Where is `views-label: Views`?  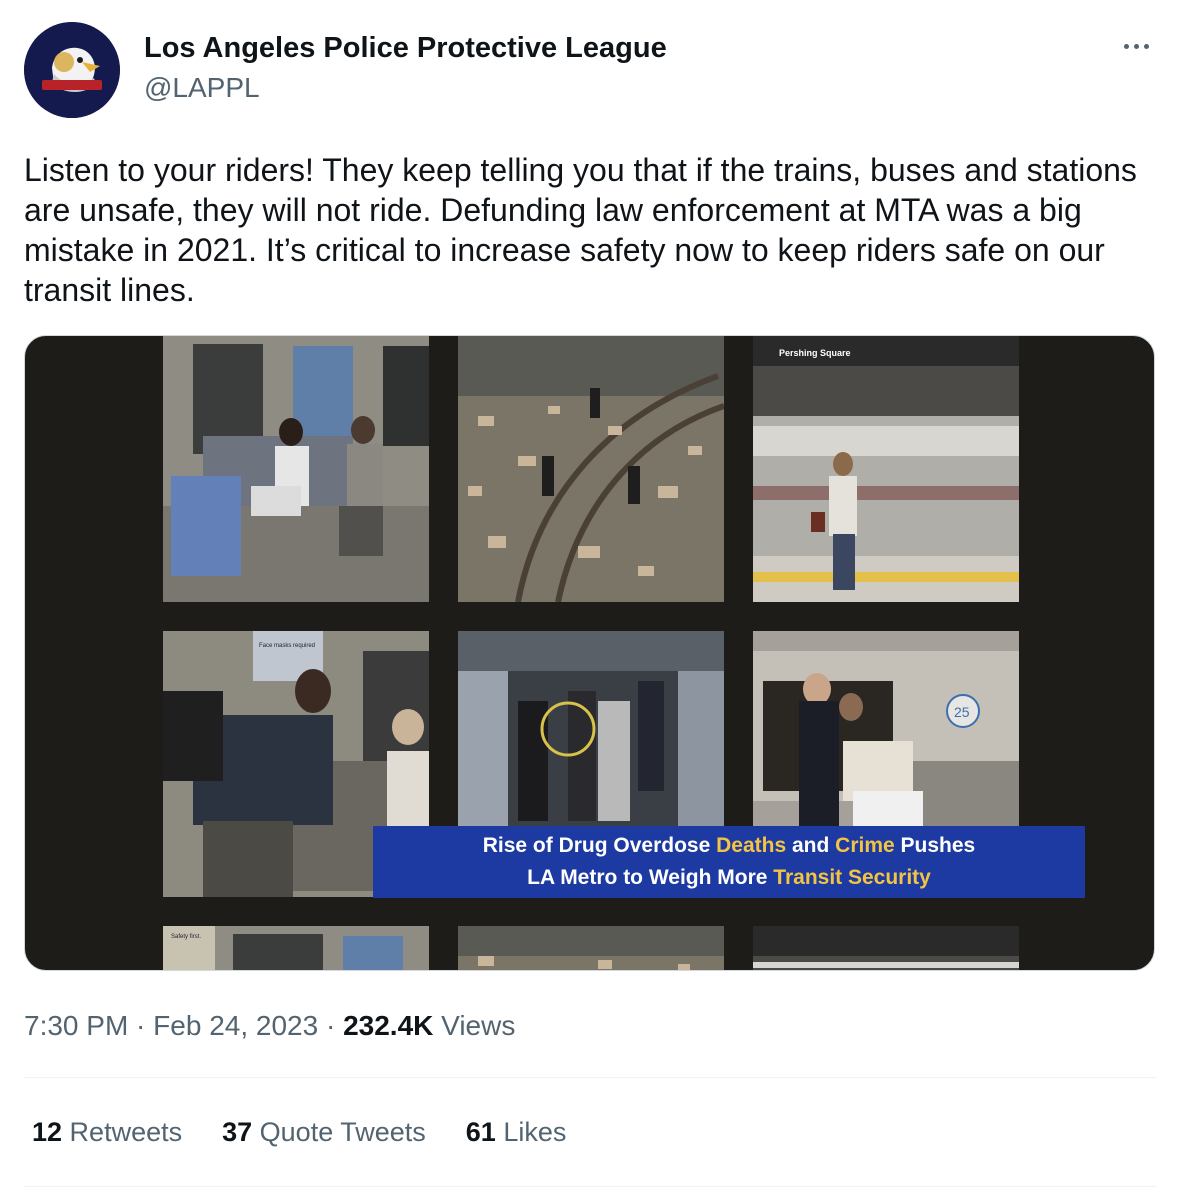
views-label: Views is located at coordinates (474, 1025).